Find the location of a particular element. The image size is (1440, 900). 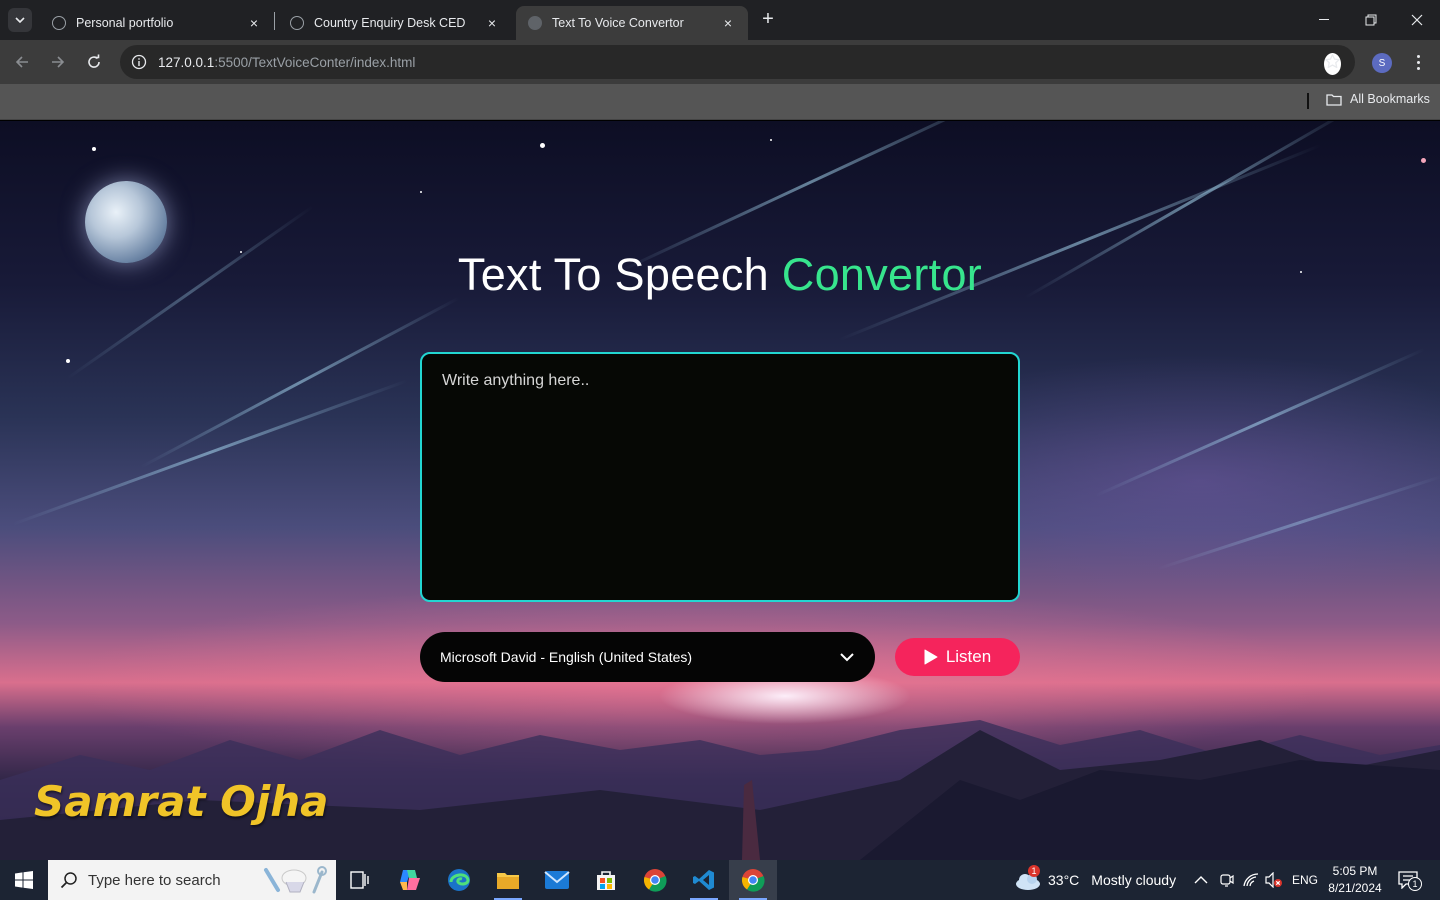

back-button is located at coordinates (22, 62).